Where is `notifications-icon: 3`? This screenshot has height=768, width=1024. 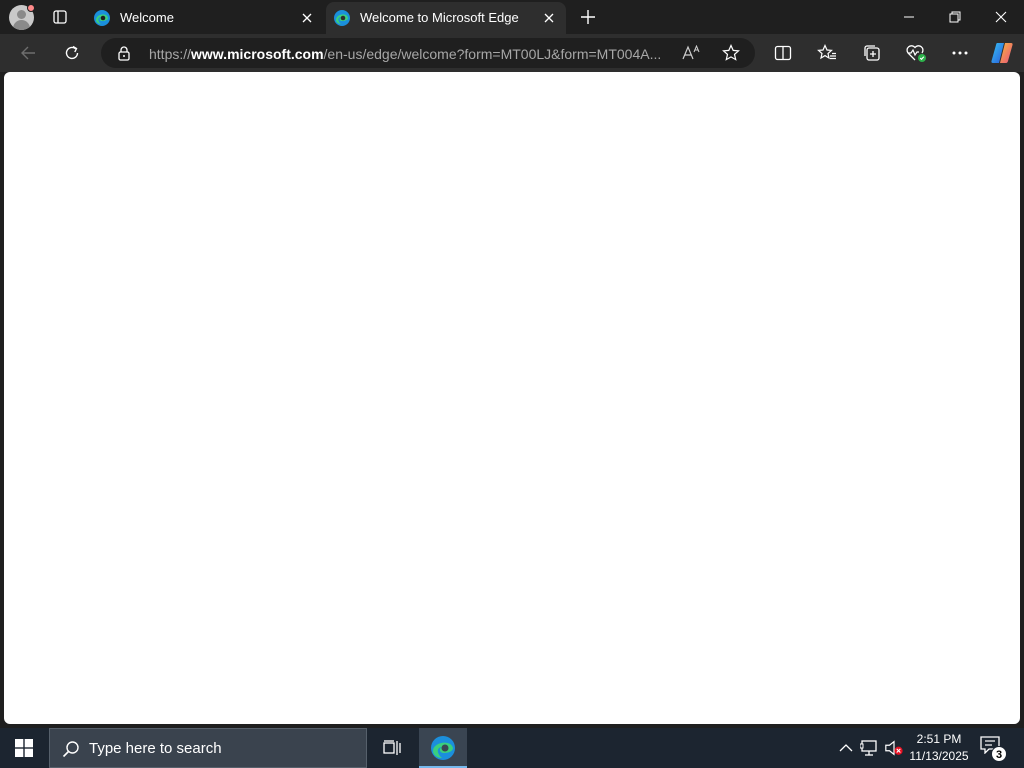
notifications-icon: 3 is located at coordinates (994, 749).